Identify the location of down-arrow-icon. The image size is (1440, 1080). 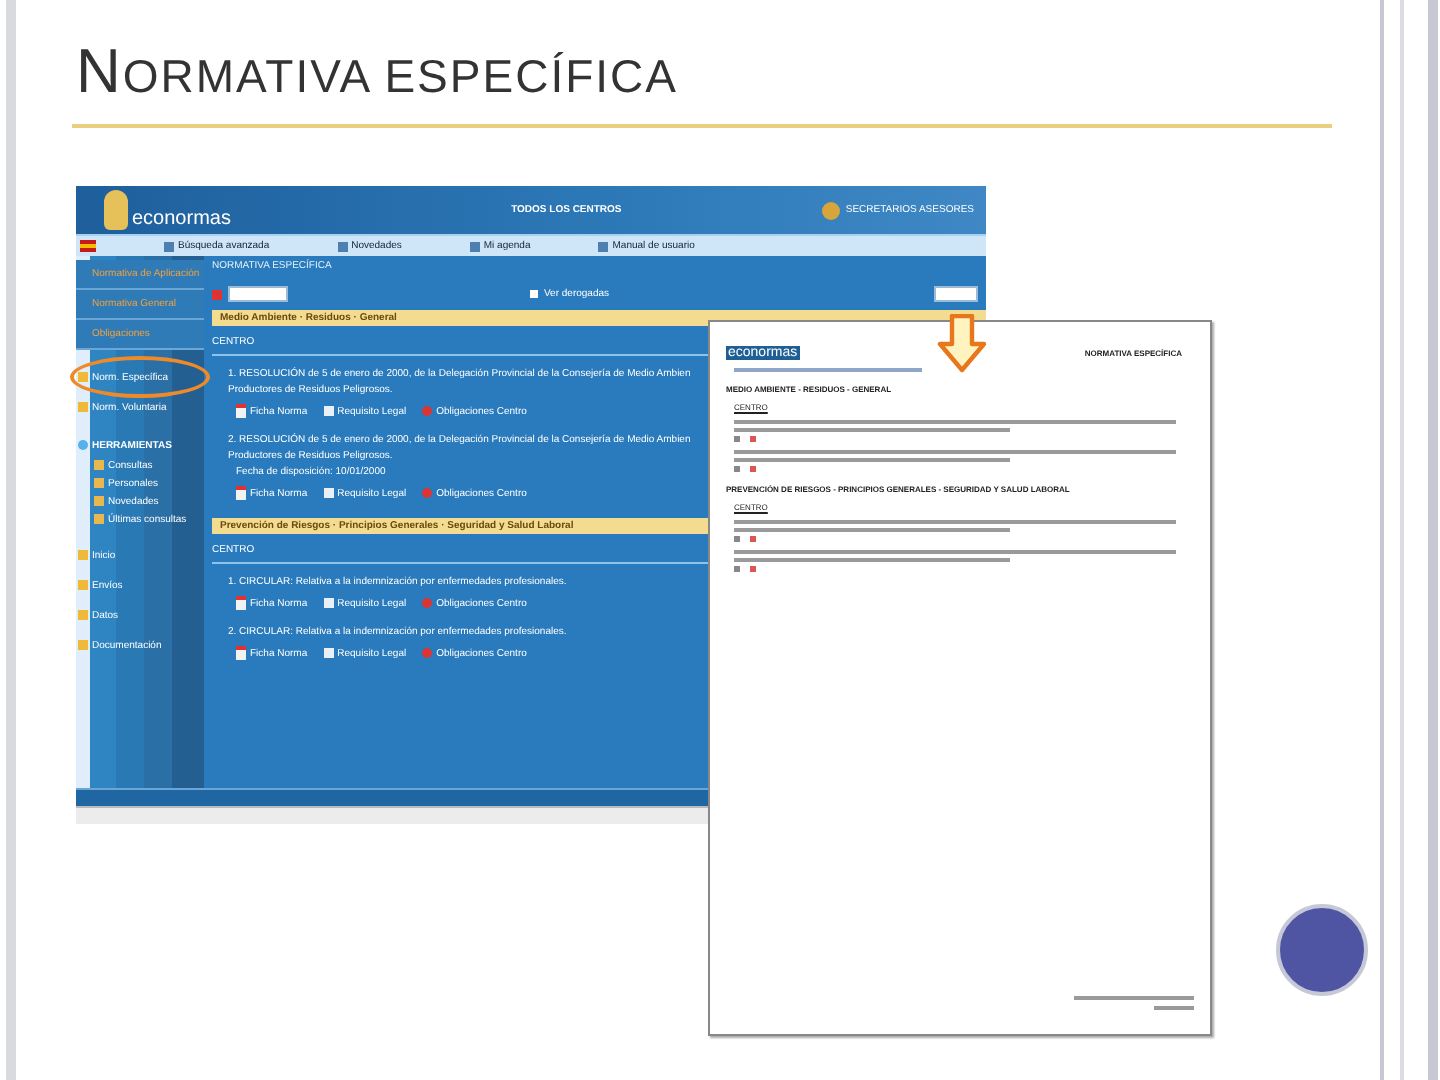
(962, 344).